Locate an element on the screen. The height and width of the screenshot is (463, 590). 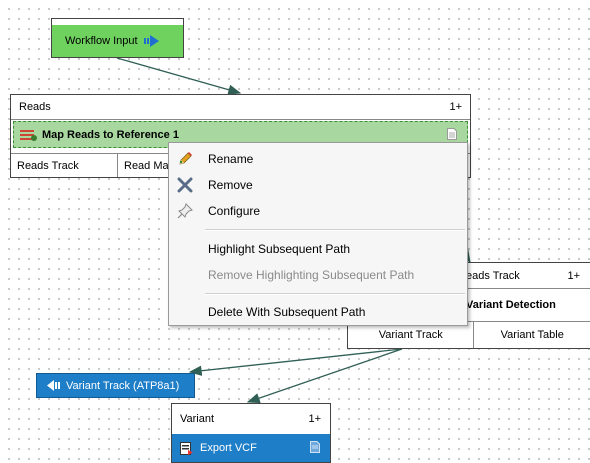
connector-to-export-vcf is located at coordinates (324, 376).